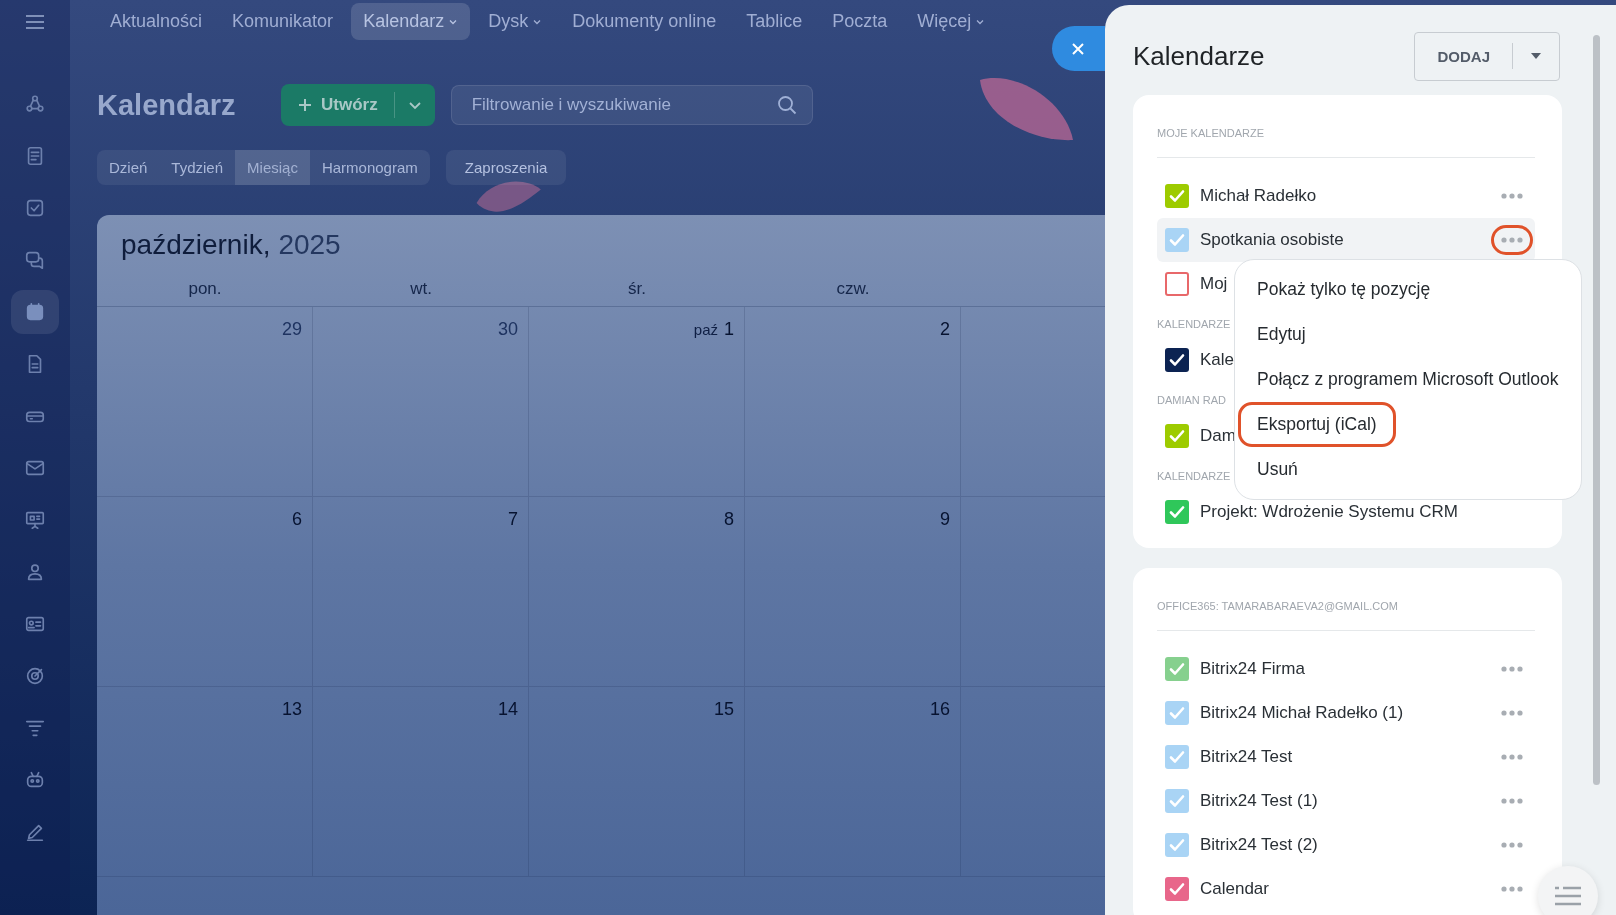 This screenshot has width=1616, height=915. I want to click on calendar-name: Kale, so click(1217, 360).